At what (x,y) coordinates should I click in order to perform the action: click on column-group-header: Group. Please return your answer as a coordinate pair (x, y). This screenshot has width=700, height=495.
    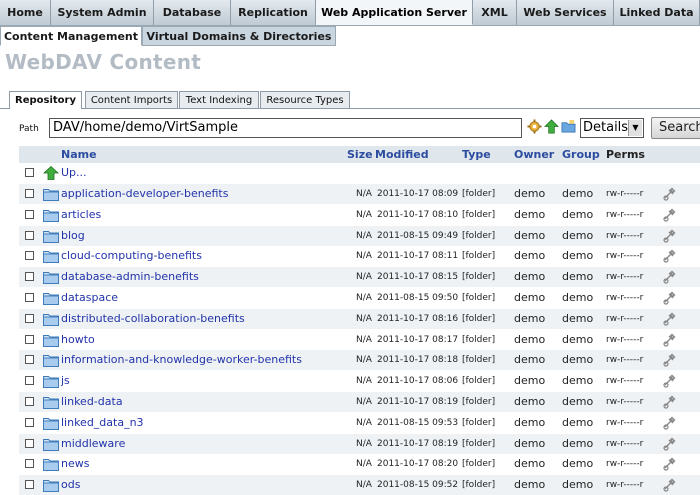
    Looking at the image, I should click on (581, 154).